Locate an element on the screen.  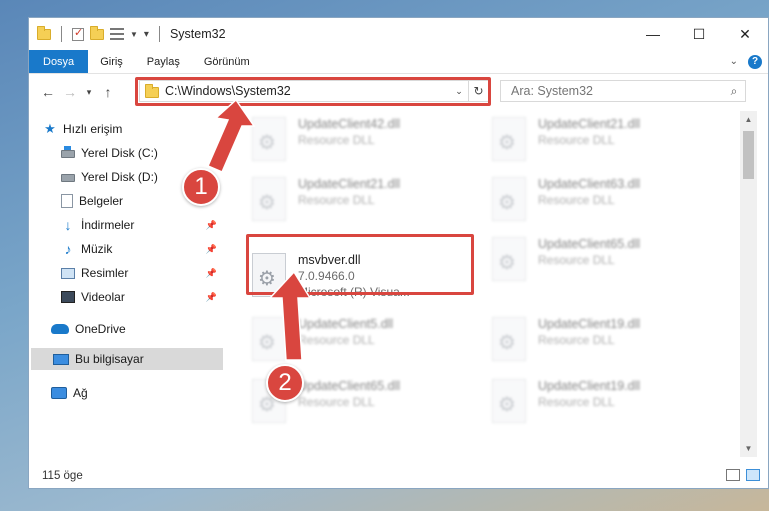
tab-share: Paylaş is located at coordinates (163, 61).